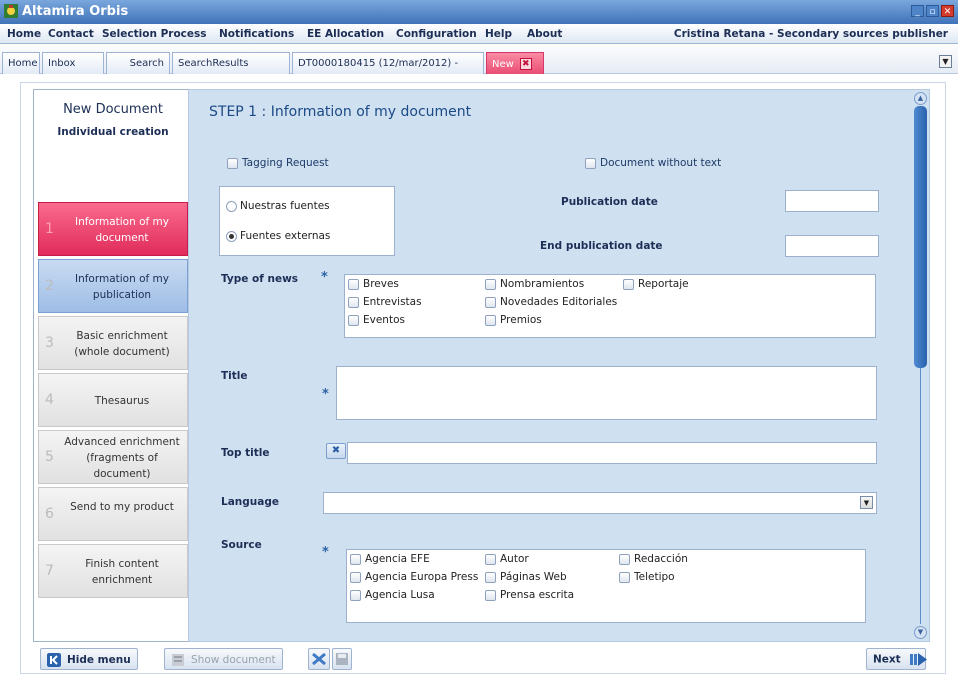  Describe the element at coordinates (654, 577) in the screenshot. I see `option-label: Teletipo` at that location.